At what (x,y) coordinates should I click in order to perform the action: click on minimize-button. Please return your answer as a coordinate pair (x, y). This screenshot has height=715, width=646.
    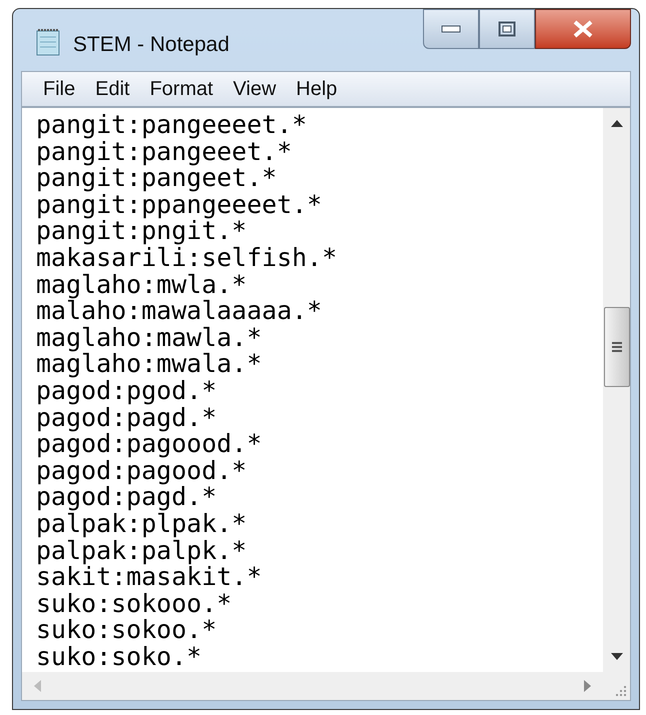
    Looking at the image, I should click on (451, 29).